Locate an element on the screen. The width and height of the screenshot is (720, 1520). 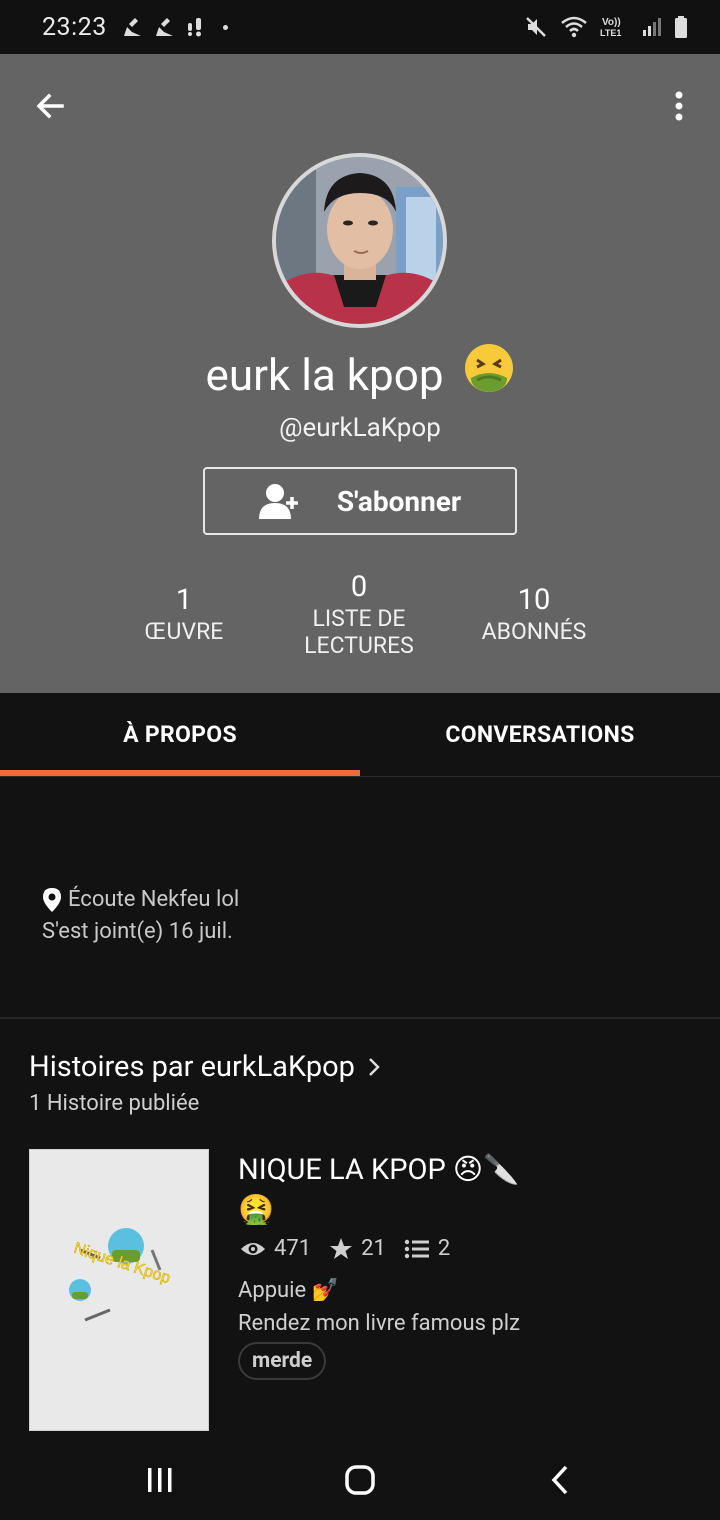
display-name-text: eurk la kpop is located at coordinates (324, 375).